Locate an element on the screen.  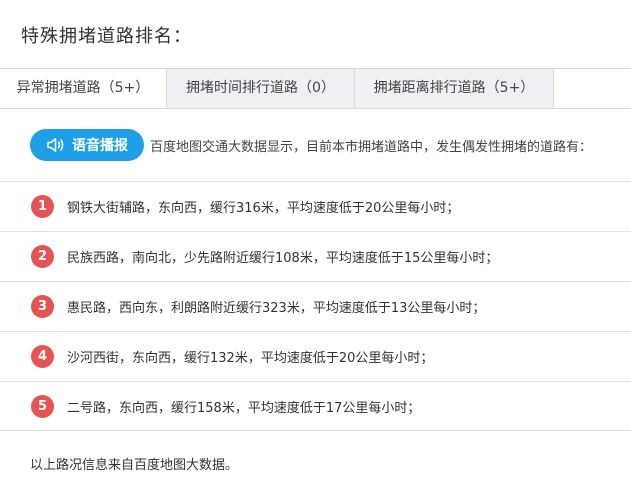
list-item: 3 惠民路，西向东，利朗路附近缓行323米，平均速度低于13公里每小时； is located at coordinates (315, 306).